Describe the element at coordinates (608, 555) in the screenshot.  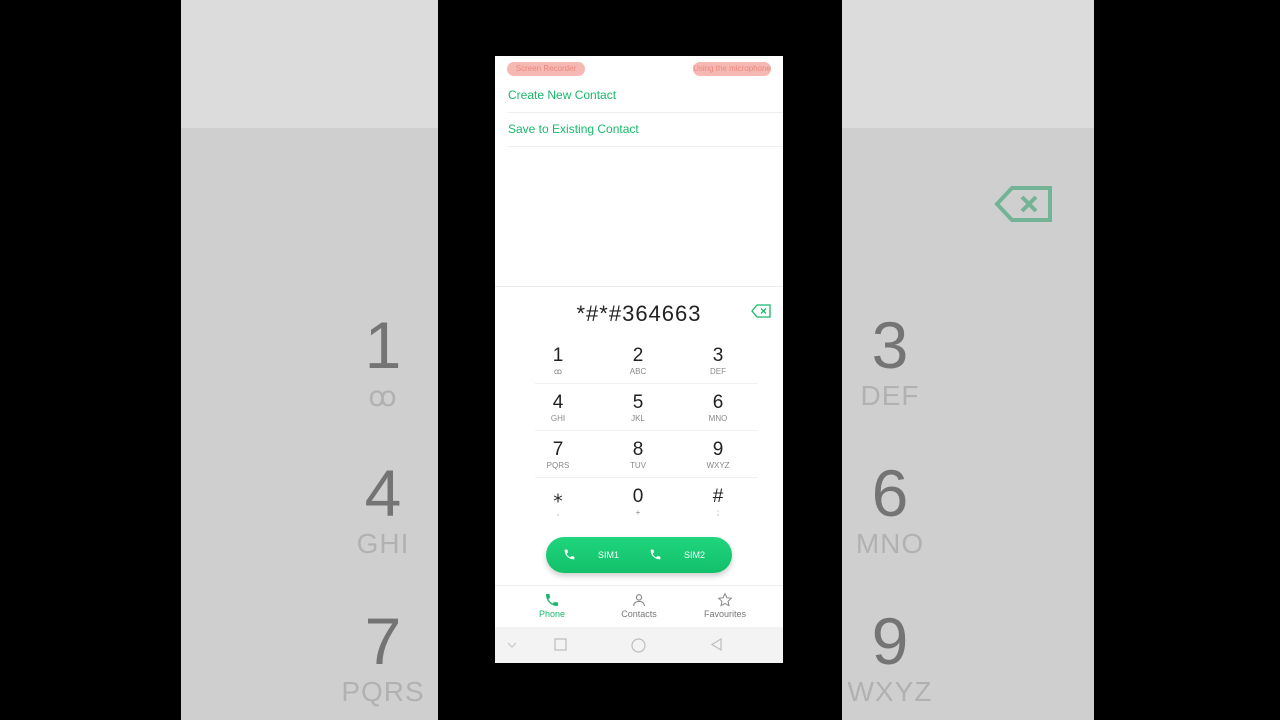
I see `sim1-label: SIM1` at that location.